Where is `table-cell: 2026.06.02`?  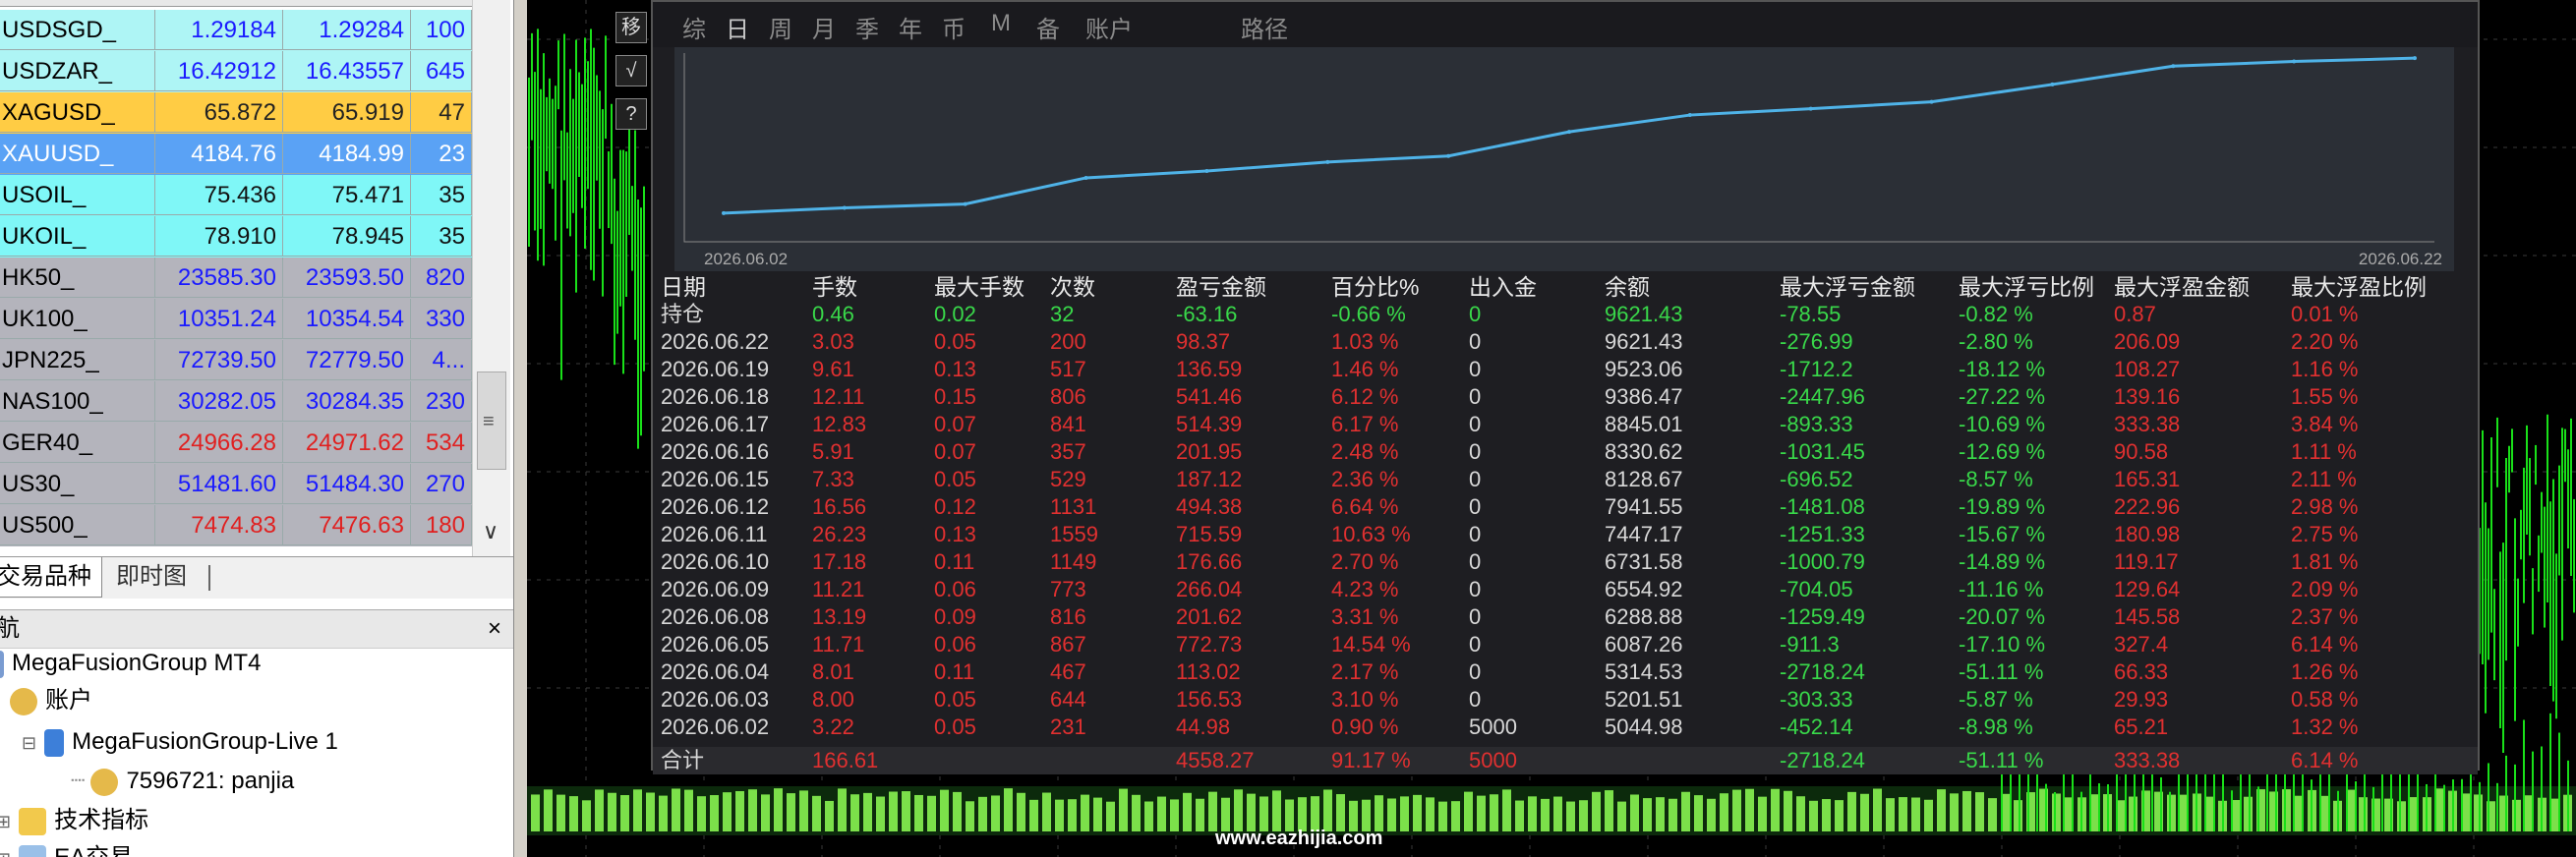
table-cell: 2026.06.02 is located at coordinates (715, 726).